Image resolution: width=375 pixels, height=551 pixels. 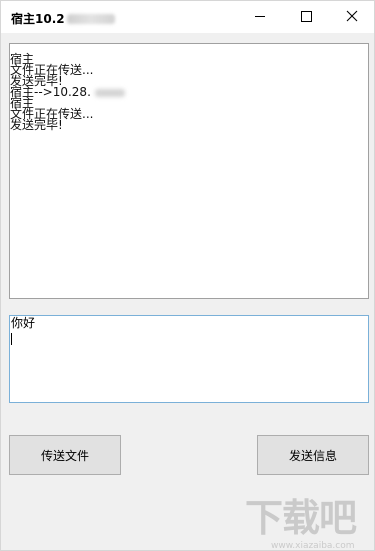 What do you see at coordinates (301, 518) in the screenshot?
I see `watermark-text: 下载吧` at bounding box center [301, 518].